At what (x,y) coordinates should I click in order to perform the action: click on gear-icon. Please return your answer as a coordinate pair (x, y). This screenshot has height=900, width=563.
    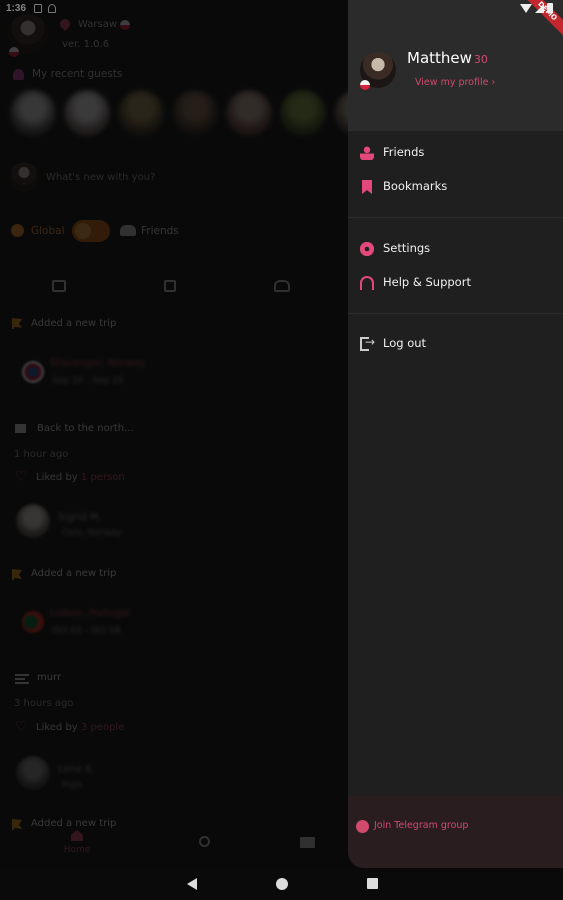
    Looking at the image, I should click on (367, 249).